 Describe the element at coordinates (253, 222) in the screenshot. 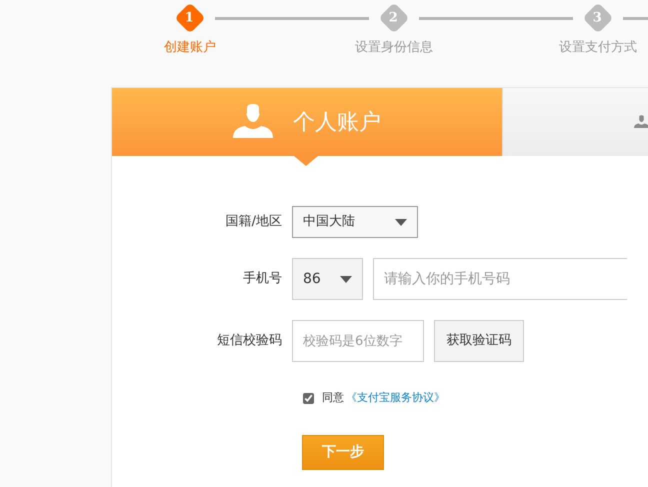

I see `field-label: 国籍/地区` at that location.